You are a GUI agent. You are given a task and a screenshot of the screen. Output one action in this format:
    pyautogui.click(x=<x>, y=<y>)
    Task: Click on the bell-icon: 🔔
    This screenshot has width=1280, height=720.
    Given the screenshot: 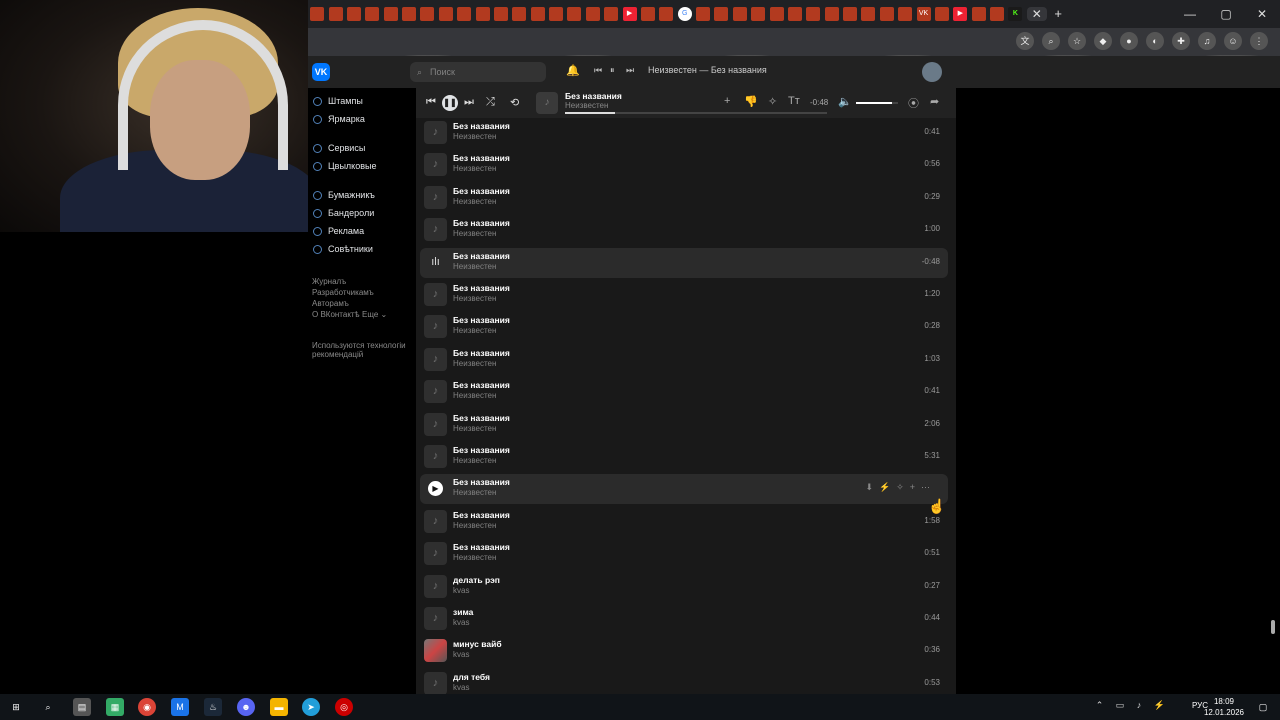 What is the action you would take?
    pyautogui.click(x=573, y=70)
    